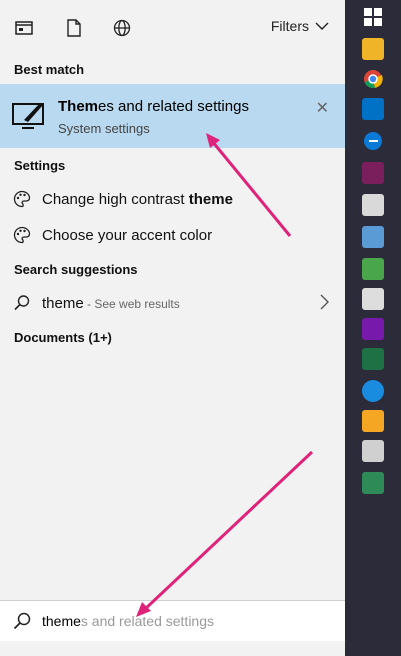 The height and width of the screenshot is (656, 401). I want to click on usb-device-icon, so click(373, 299).